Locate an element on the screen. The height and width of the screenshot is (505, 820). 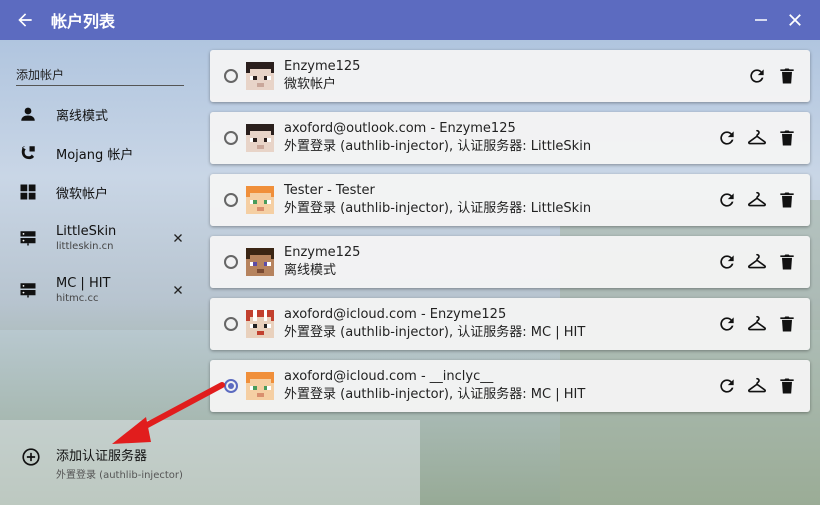
sidebar-item-mojang: Mojang 帐户 is located at coordinates (104, 153).